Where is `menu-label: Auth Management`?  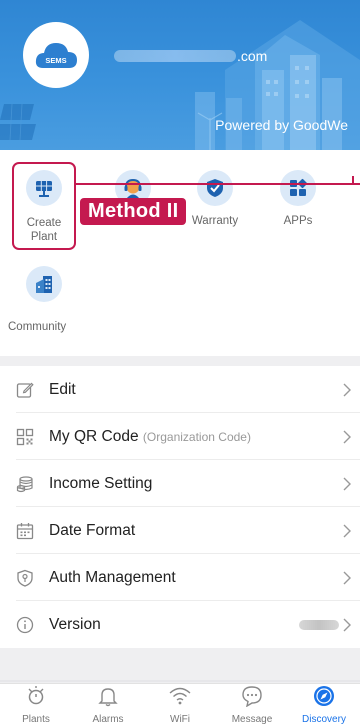
menu-label: Auth Management is located at coordinates (112, 577).